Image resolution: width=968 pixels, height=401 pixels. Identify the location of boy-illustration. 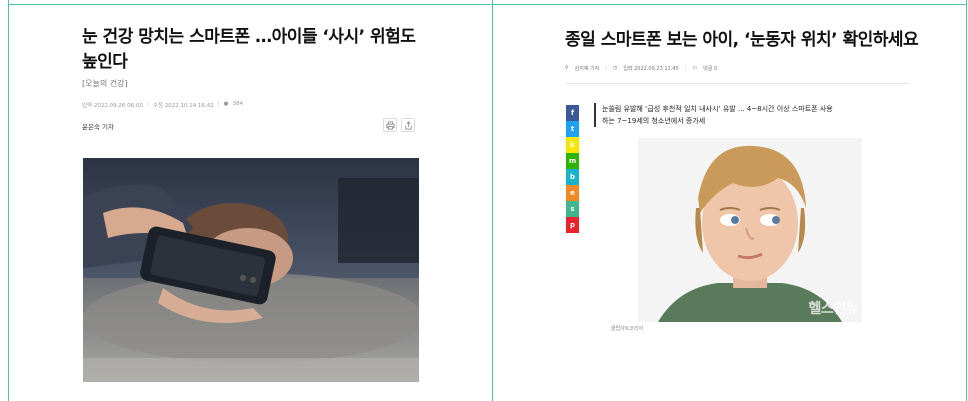
(750, 230).